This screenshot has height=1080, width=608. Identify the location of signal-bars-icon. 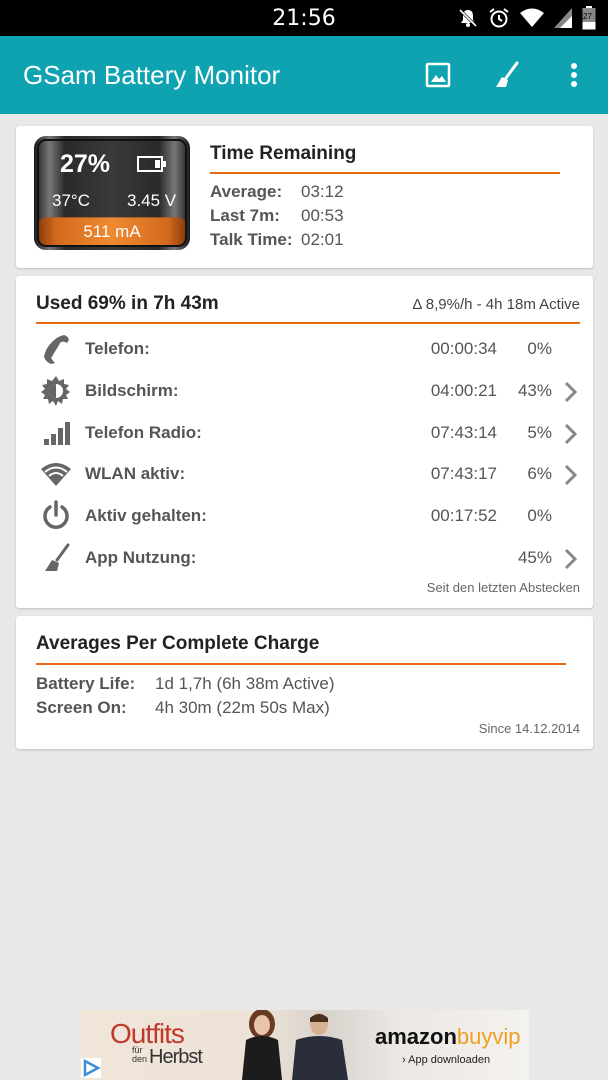
(57, 433).